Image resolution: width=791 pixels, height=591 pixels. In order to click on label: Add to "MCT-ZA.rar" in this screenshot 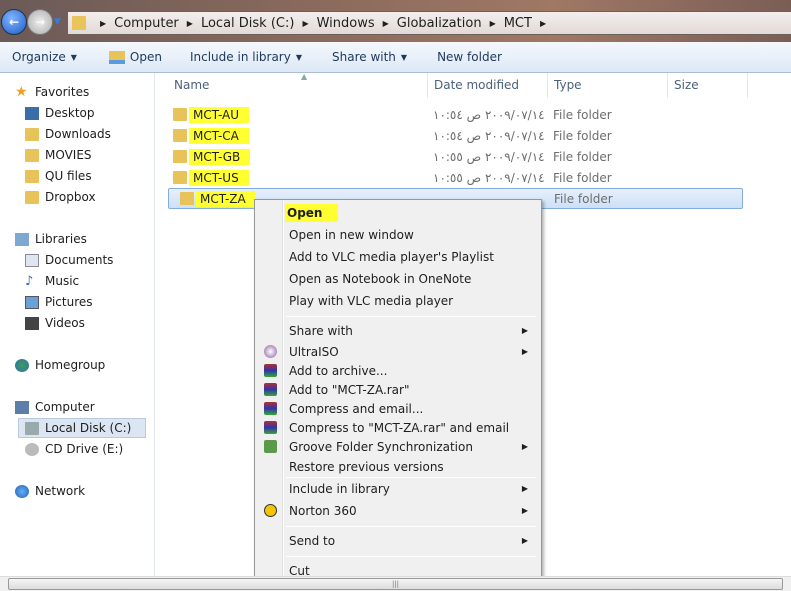, I will do `click(349, 390)`.